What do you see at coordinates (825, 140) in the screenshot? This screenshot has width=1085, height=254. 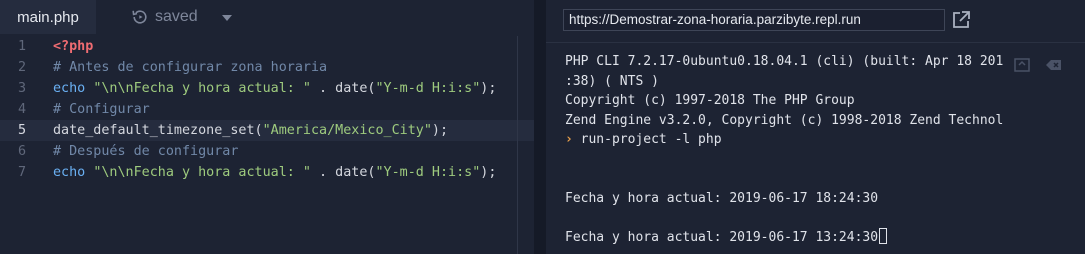 I see `console-line: › run-project -l php` at bounding box center [825, 140].